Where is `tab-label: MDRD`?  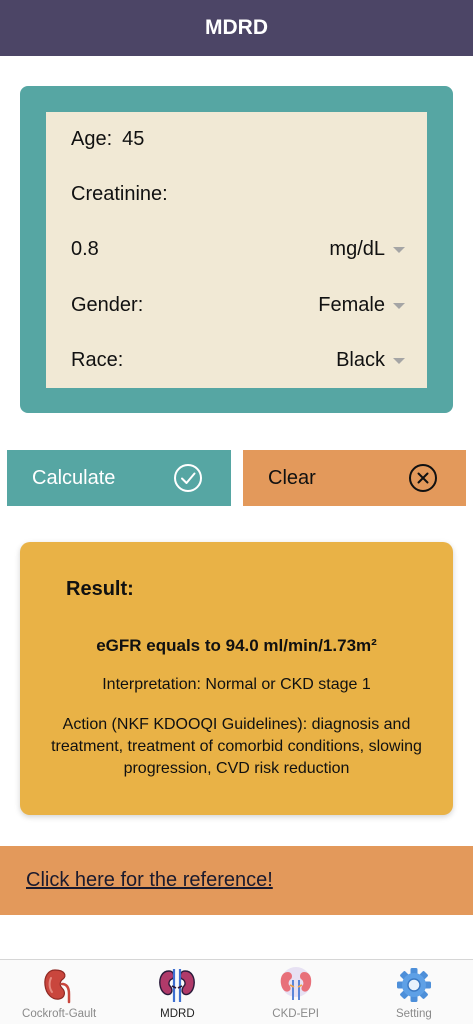
tab-label: MDRD is located at coordinates (177, 1014).